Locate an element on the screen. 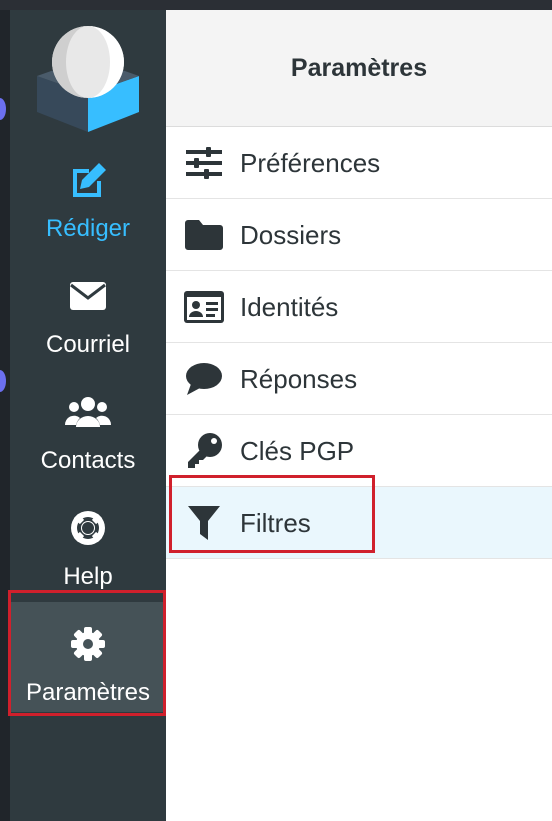  settings-item-label: Dossiers is located at coordinates (291, 235).